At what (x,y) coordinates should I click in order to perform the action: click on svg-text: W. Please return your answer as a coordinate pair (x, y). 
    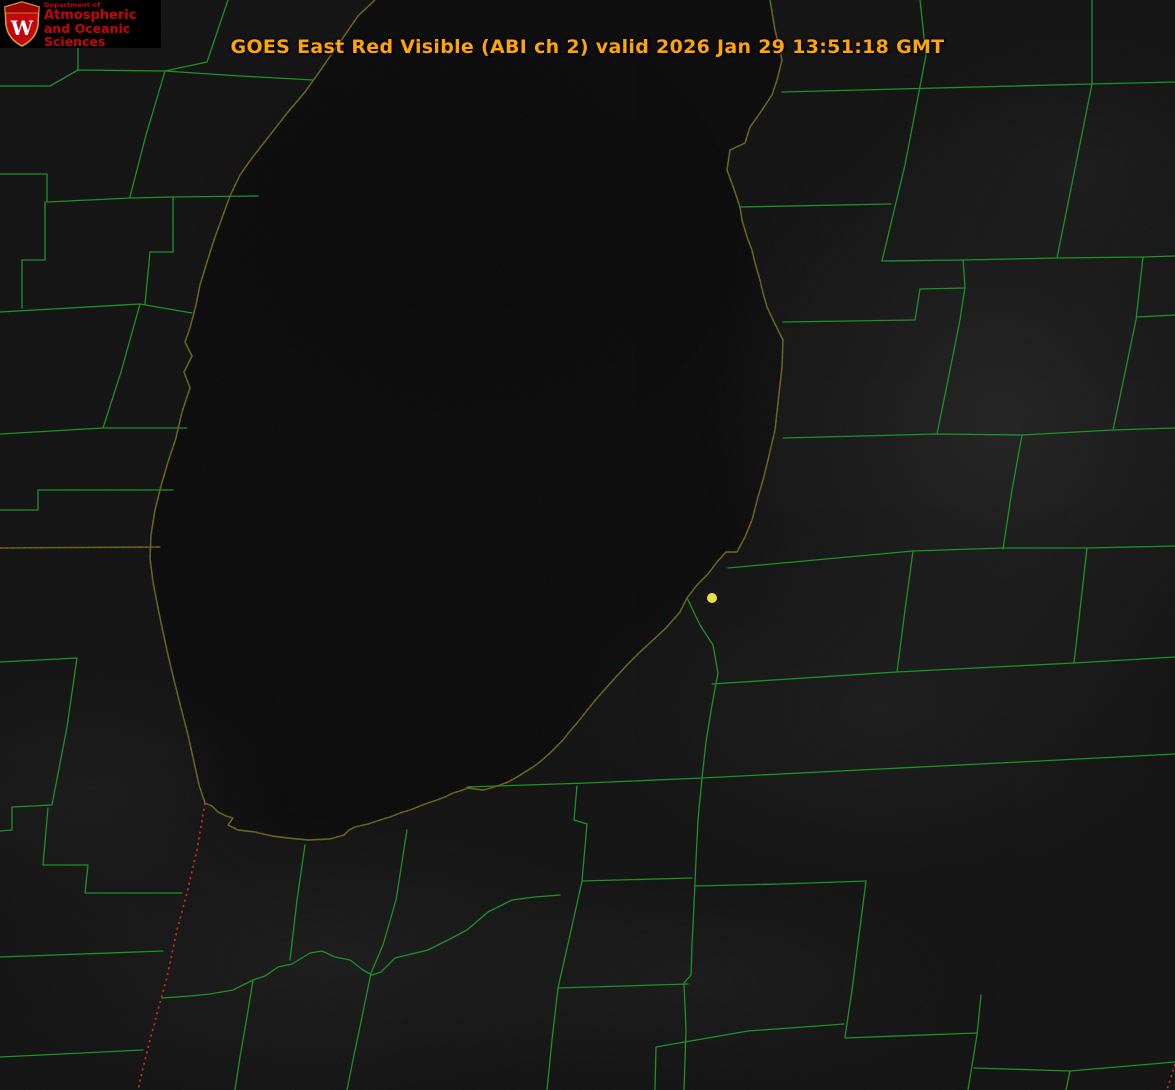
    Looking at the image, I should click on (22, 28).